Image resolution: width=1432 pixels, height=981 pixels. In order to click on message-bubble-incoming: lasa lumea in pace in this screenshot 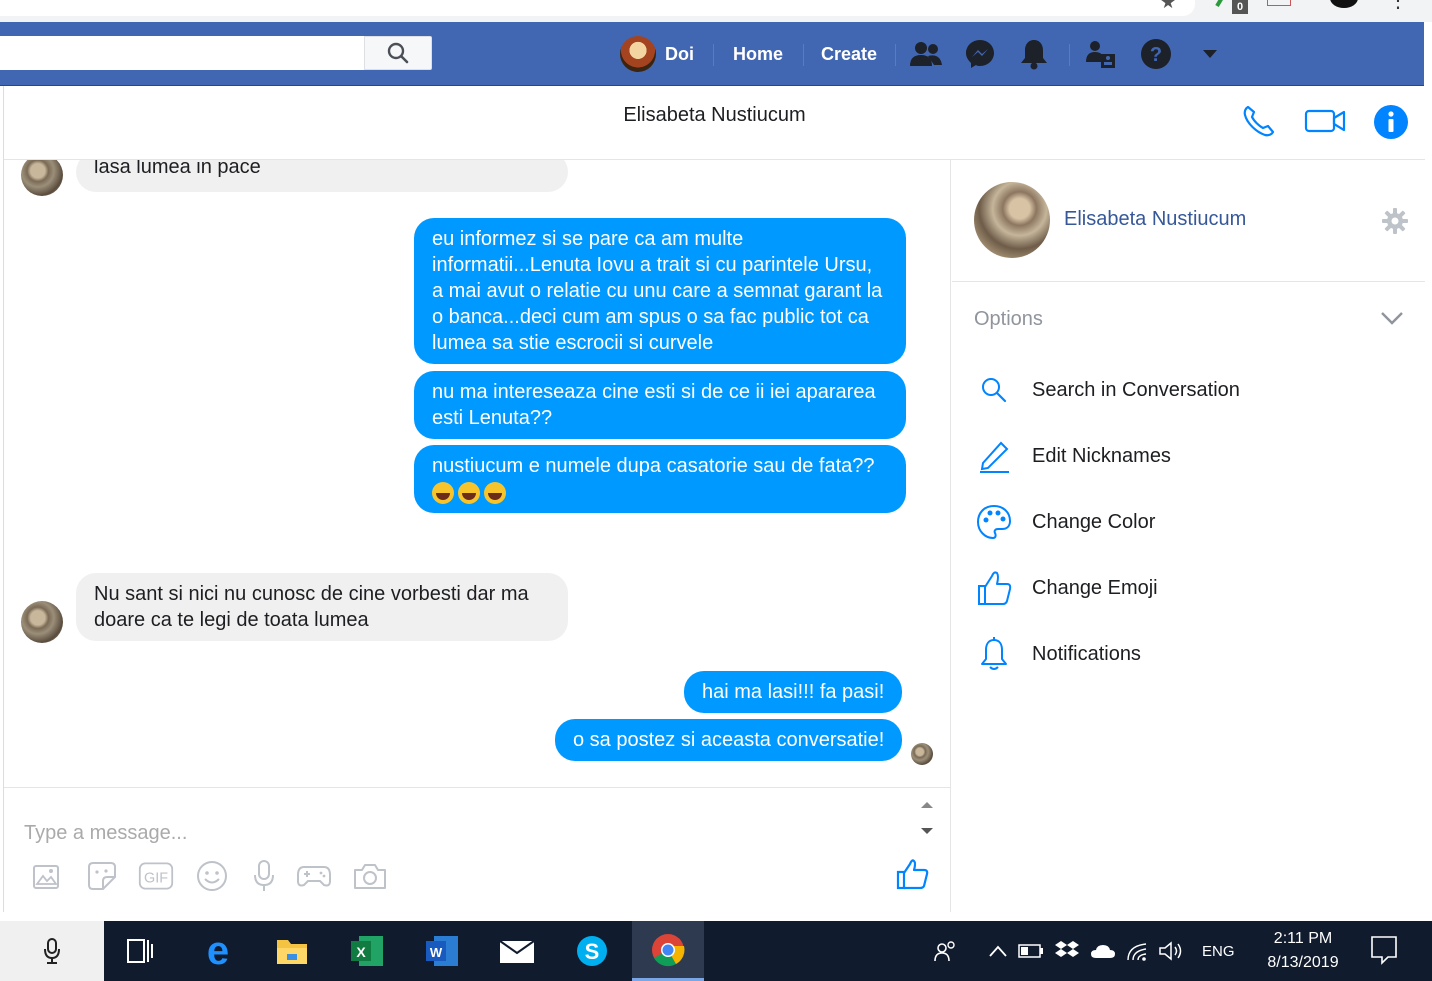, I will do `click(322, 176)`.